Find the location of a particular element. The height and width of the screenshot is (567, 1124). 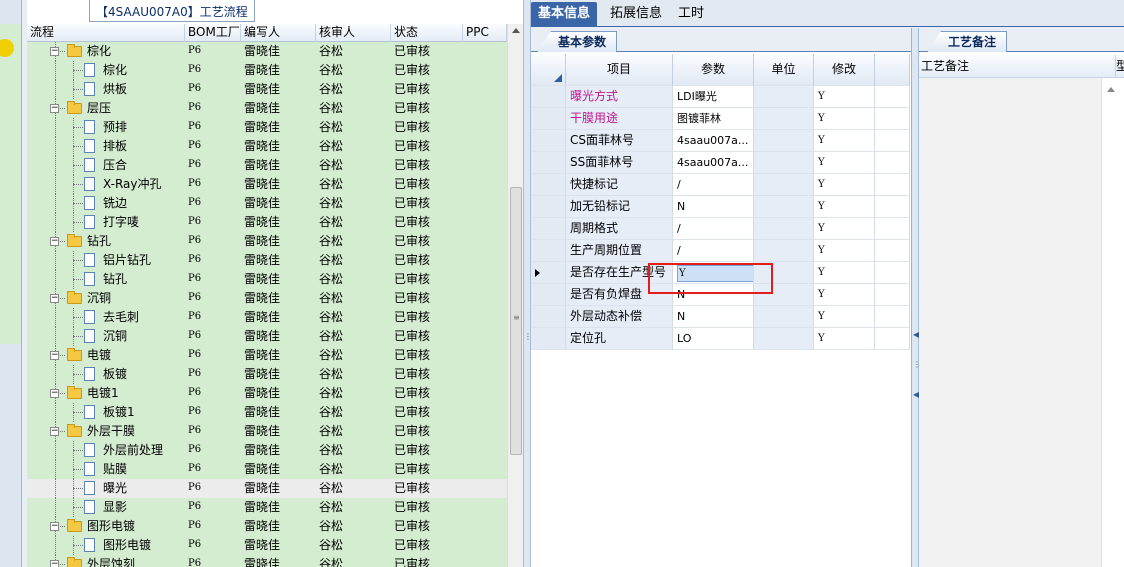

panel-splitter-left: ⋮ is located at coordinates (527, 283).